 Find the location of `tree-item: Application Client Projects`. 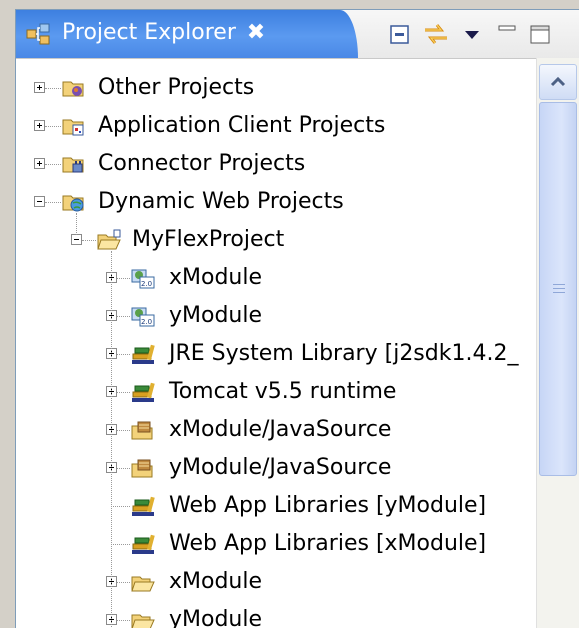

tree-item: Application Client Projects is located at coordinates (276, 126).